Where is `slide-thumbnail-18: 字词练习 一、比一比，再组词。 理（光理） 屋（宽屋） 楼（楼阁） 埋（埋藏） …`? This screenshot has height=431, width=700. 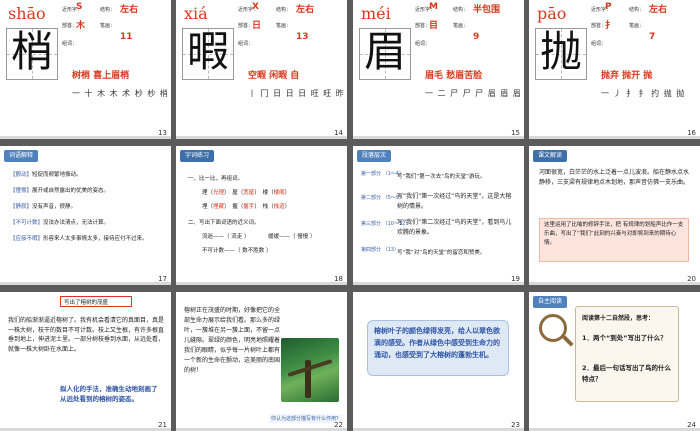
slide-thumbnail-18: 字词练习 一、比一比，再组词。 理（光理） 屋（宽屋） 楼（楼阁） 埋（埋藏） … is located at coordinates (261, 215).